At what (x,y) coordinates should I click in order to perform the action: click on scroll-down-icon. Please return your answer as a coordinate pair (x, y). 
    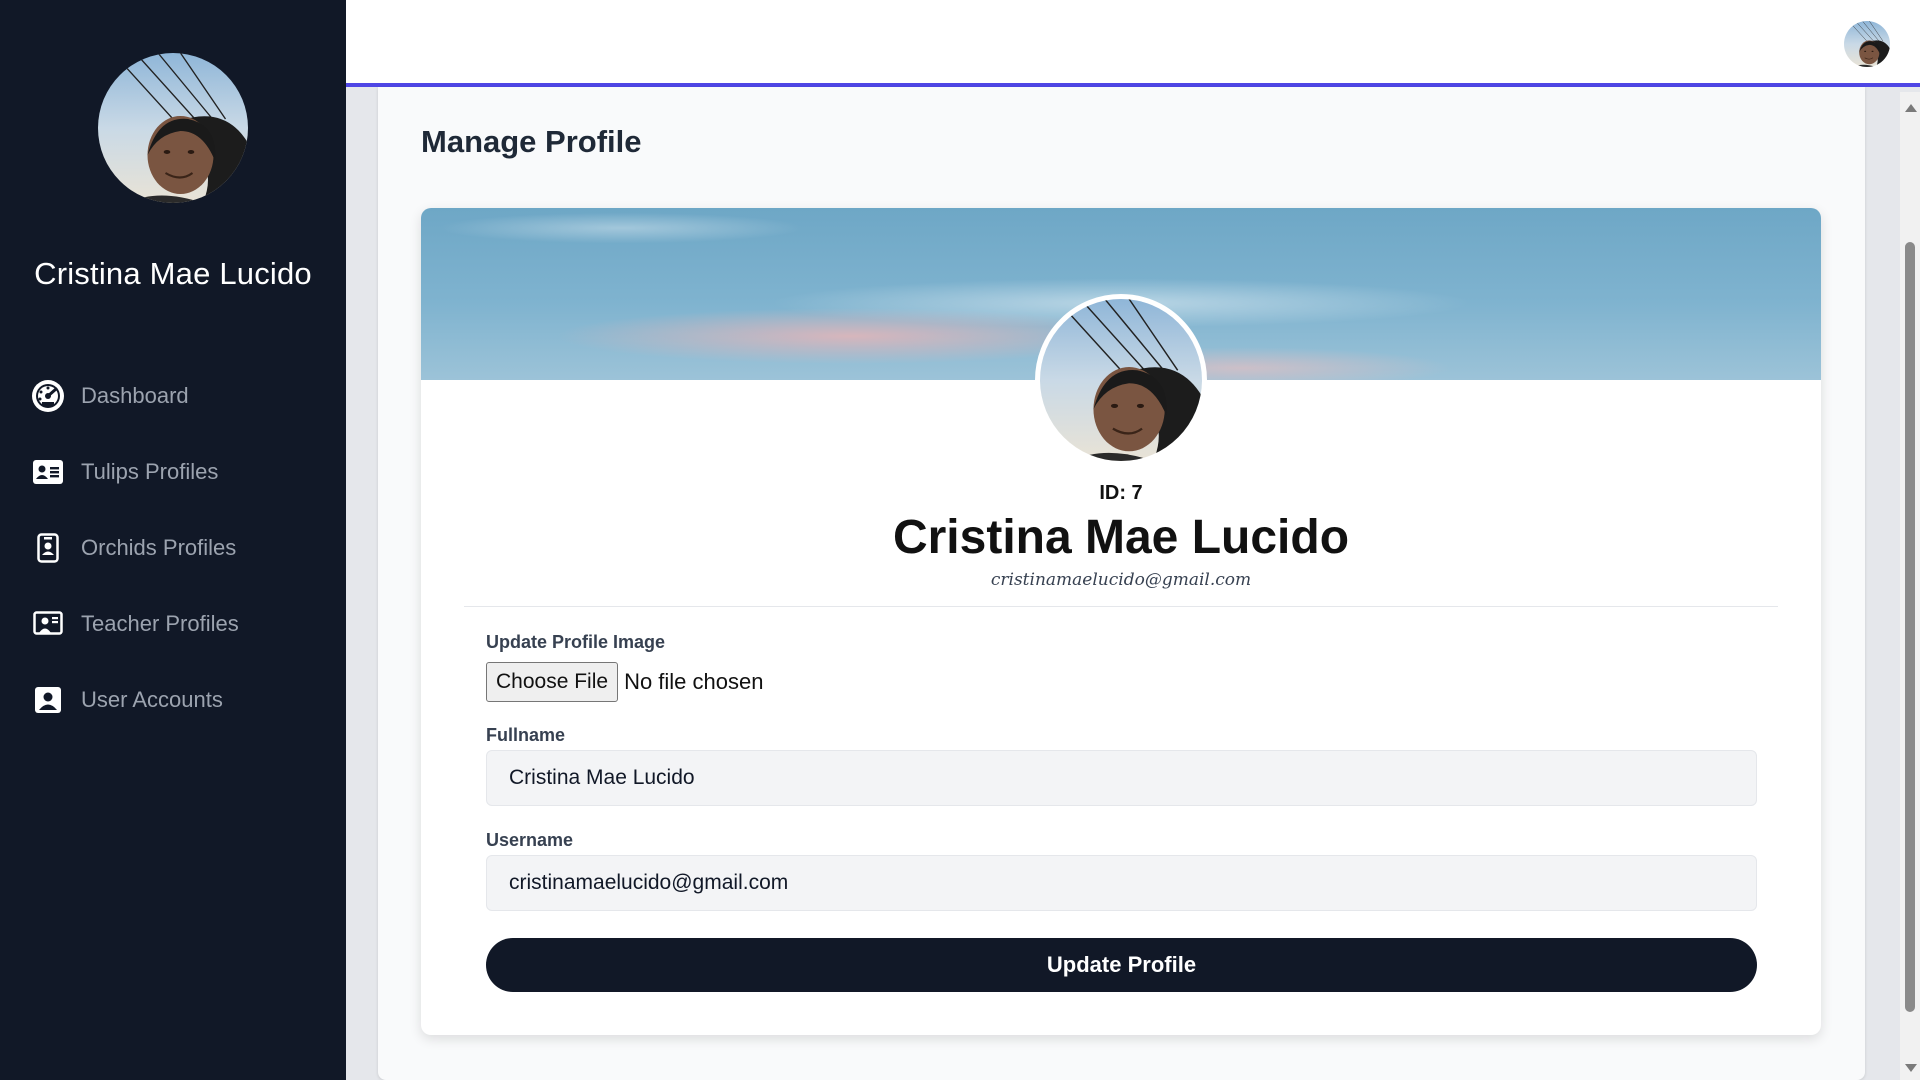
    Looking at the image, I should click on (1911, 1068).